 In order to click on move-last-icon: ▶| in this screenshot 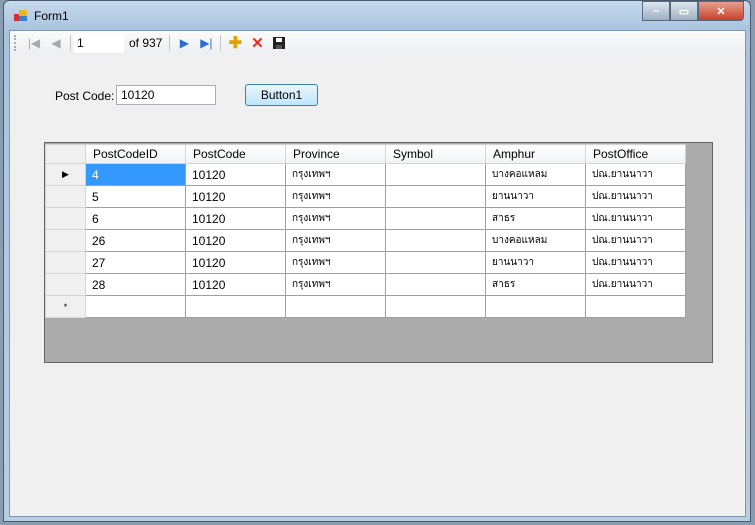, I will do `click(206, 43)`.